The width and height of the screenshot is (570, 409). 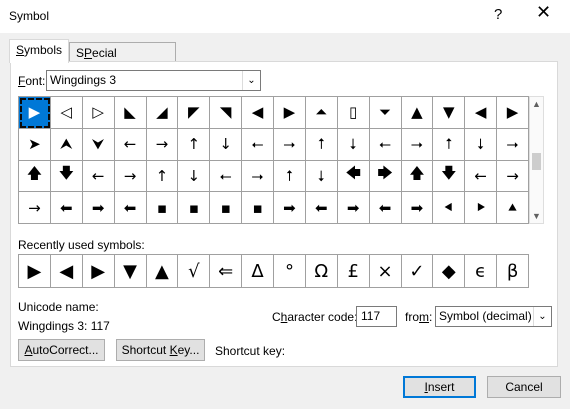 What do you see at coordinates (376, 316) in the screenshot?
I see `character-code-input: 117` at bounding box center [376, 316].